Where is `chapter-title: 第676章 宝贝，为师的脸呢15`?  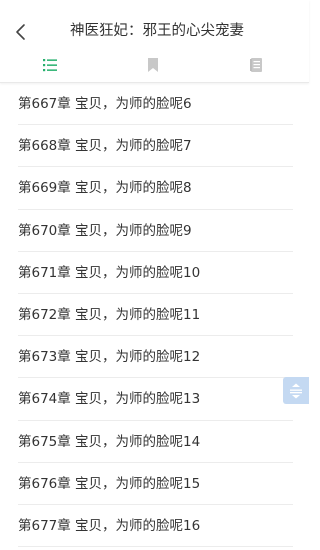 chapter-title: 第676章 宝贝，为师的脸呢15 is located at coordinates (109, 483).